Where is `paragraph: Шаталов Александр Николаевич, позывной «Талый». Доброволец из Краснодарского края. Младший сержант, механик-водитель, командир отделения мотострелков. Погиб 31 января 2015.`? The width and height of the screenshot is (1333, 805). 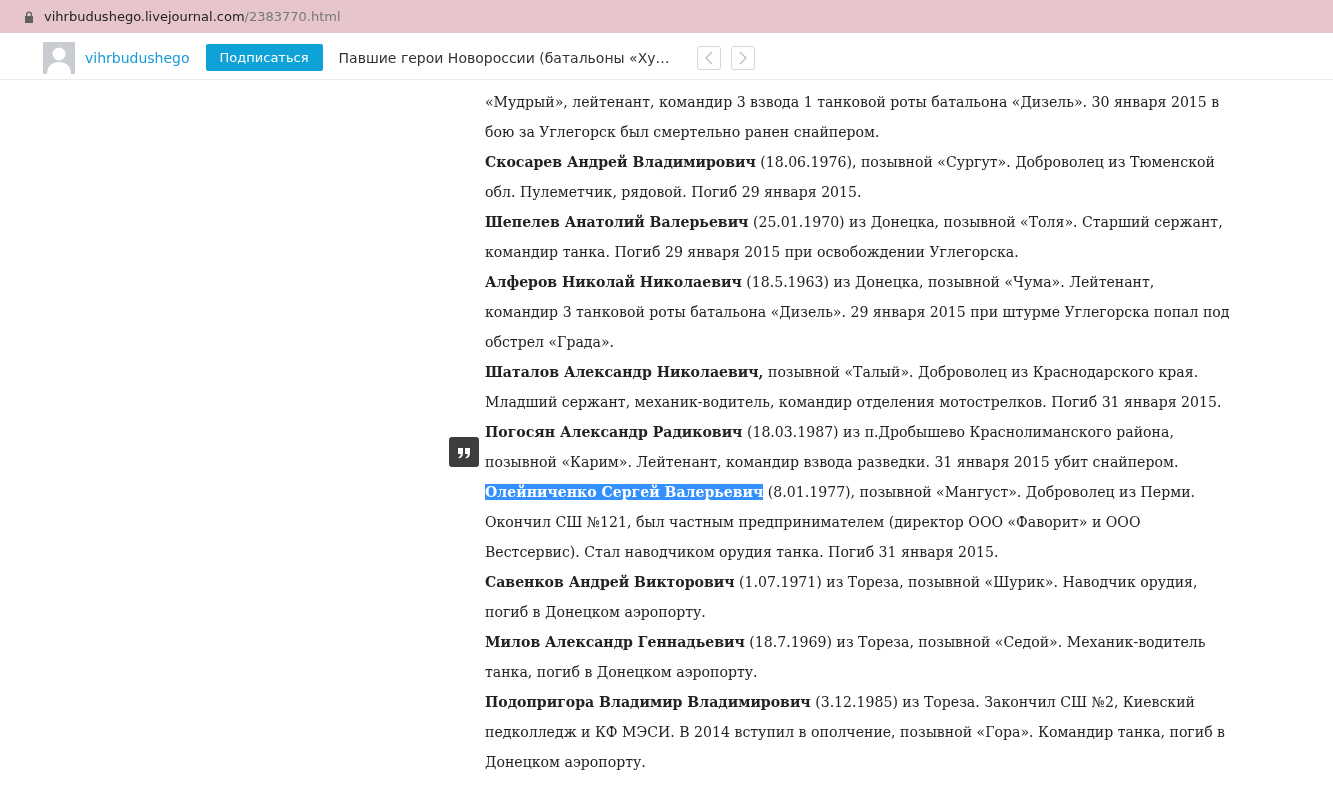
paragraph: Шаталов Александр Николаевич, позывной «Талый». Доброволец из Краснодарского края. Младший сержант, механик-водитель, командир отделения мотострелков. Погиб 31 января 2015. is located at coordinates (854, 387).